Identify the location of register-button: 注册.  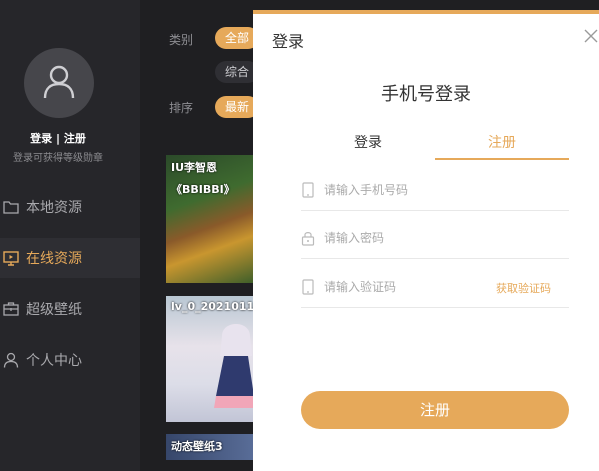
(435, 410).